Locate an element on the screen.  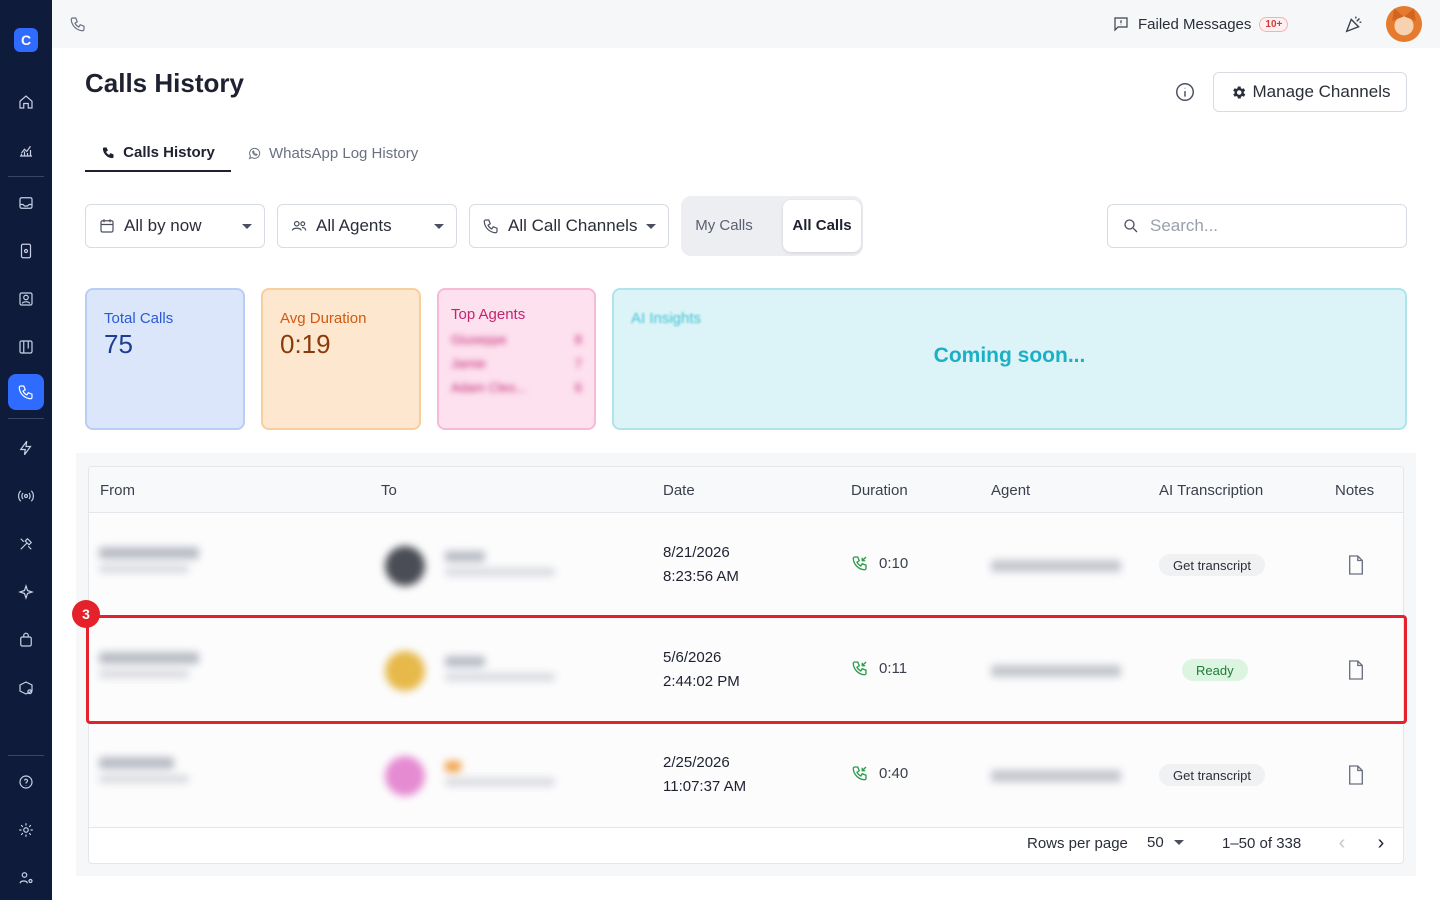
agents-filter-select: All Agents is located at coordinates (367, 226).